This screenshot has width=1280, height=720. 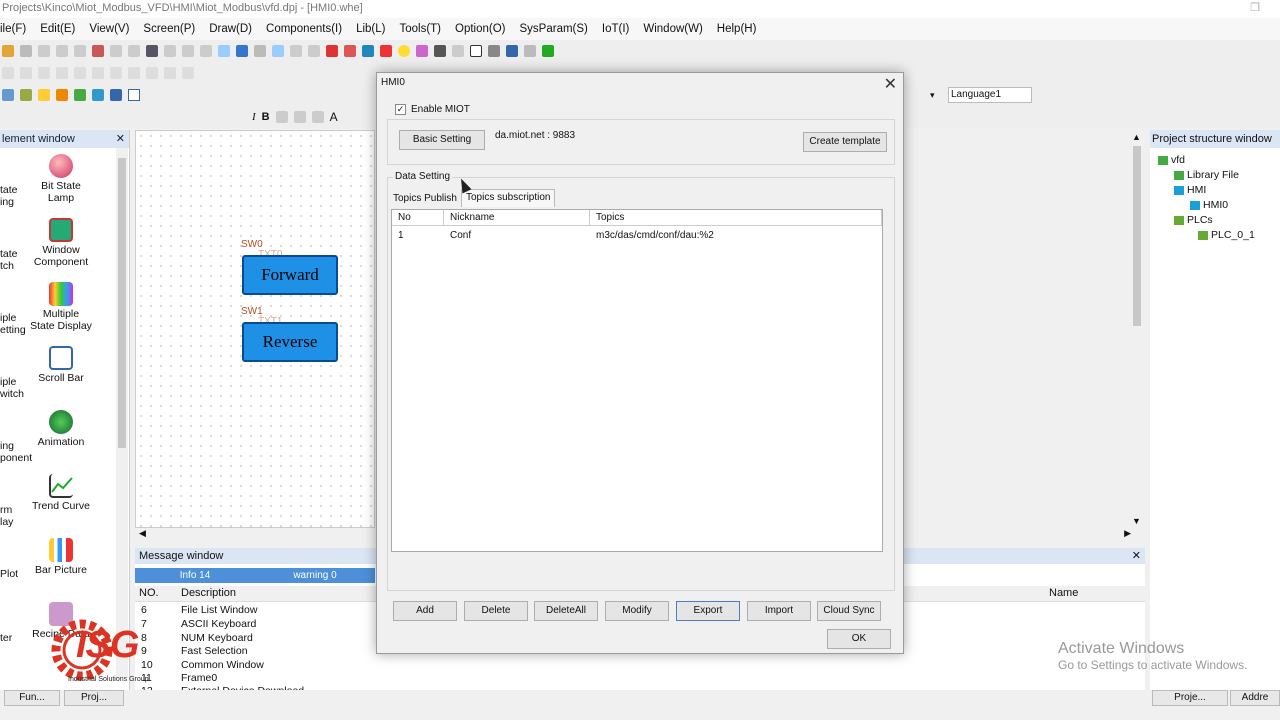 What do you see at coordinates (116, 95) in the screenshot?
I see `alarm-icon` at bounding box center [116, 95].